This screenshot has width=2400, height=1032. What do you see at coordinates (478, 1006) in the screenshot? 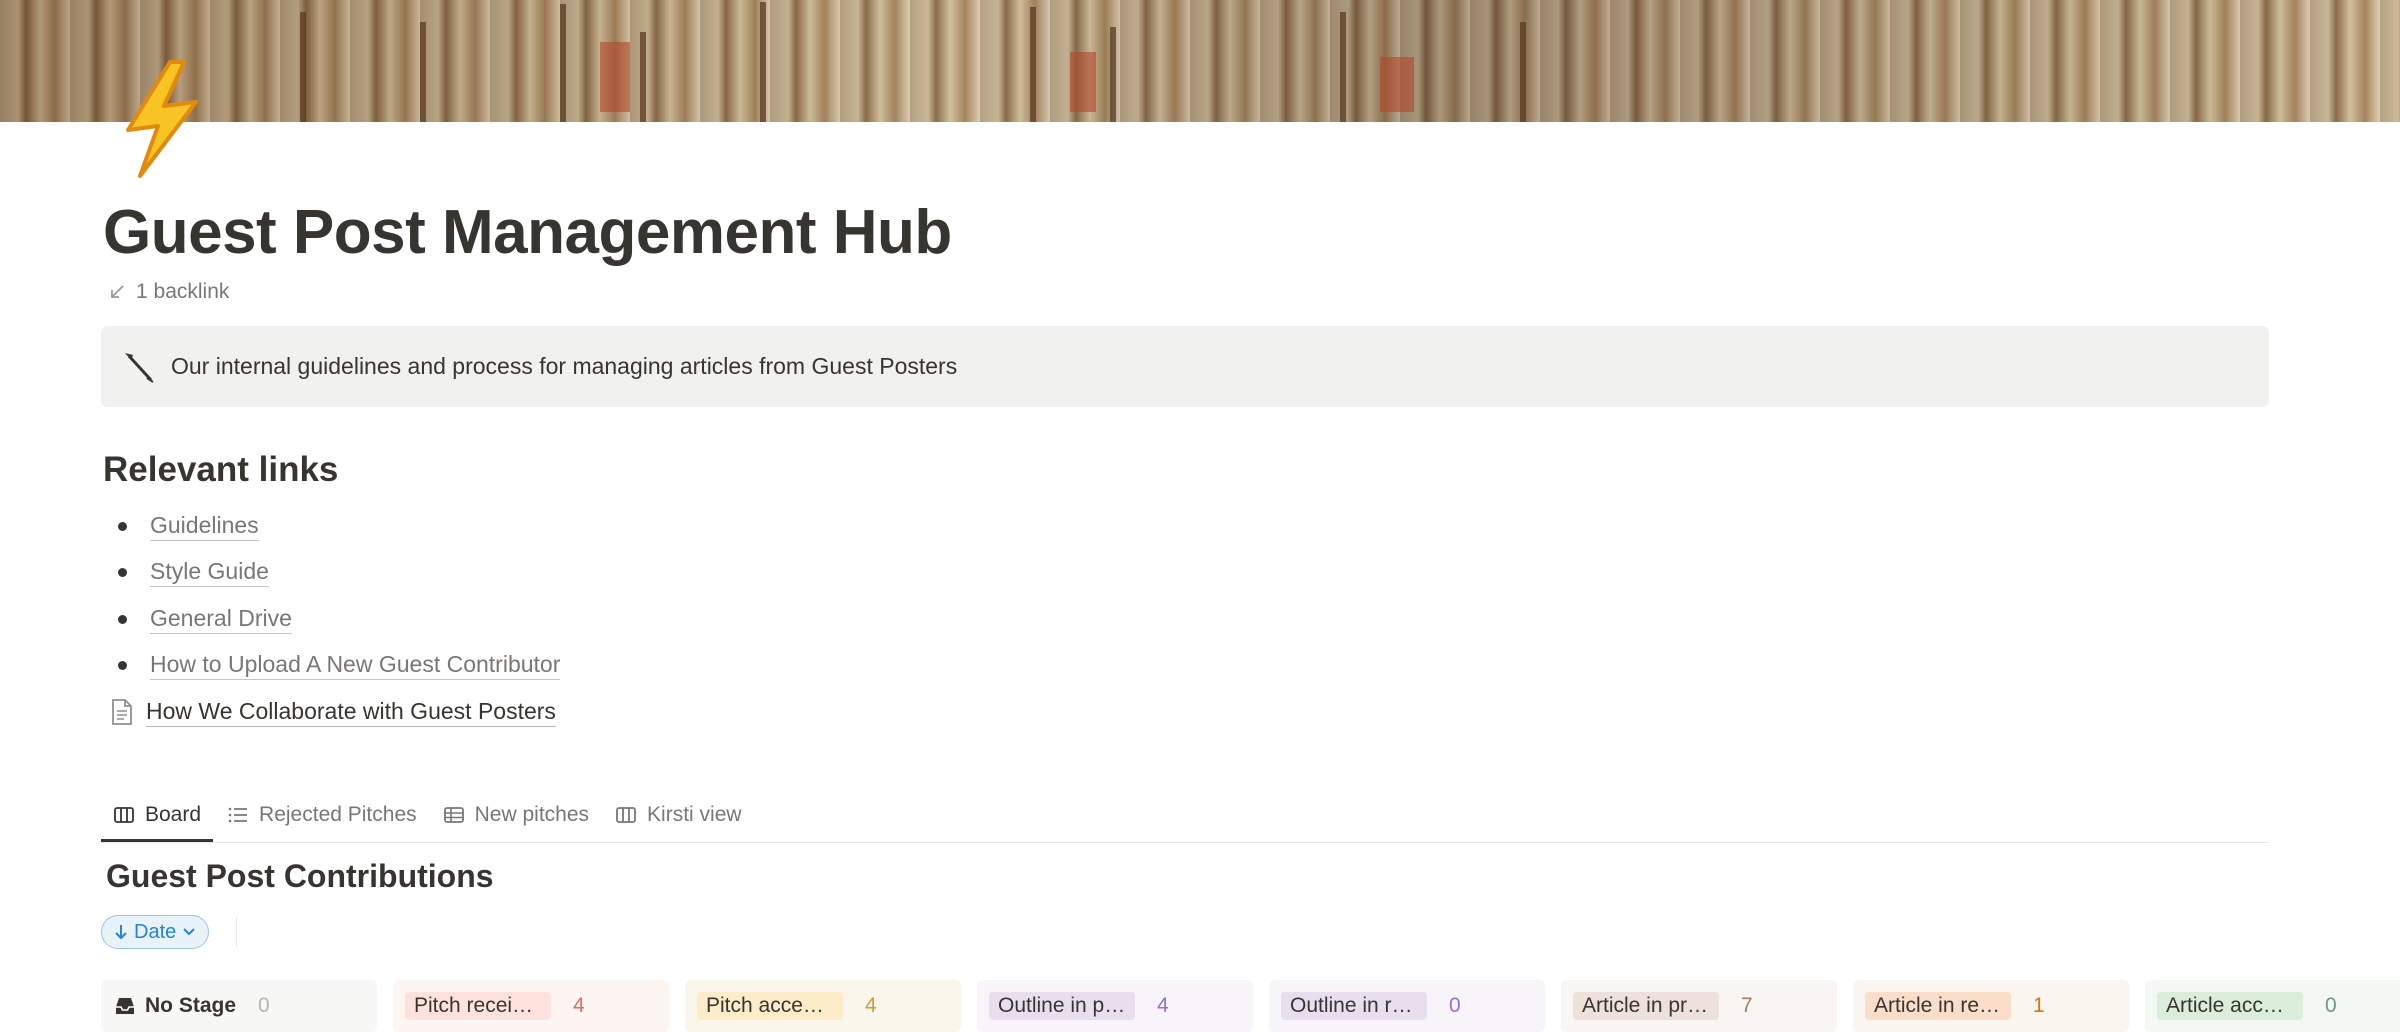
I see `status-chip: Pitch received` at bounding box center [478, 1006].